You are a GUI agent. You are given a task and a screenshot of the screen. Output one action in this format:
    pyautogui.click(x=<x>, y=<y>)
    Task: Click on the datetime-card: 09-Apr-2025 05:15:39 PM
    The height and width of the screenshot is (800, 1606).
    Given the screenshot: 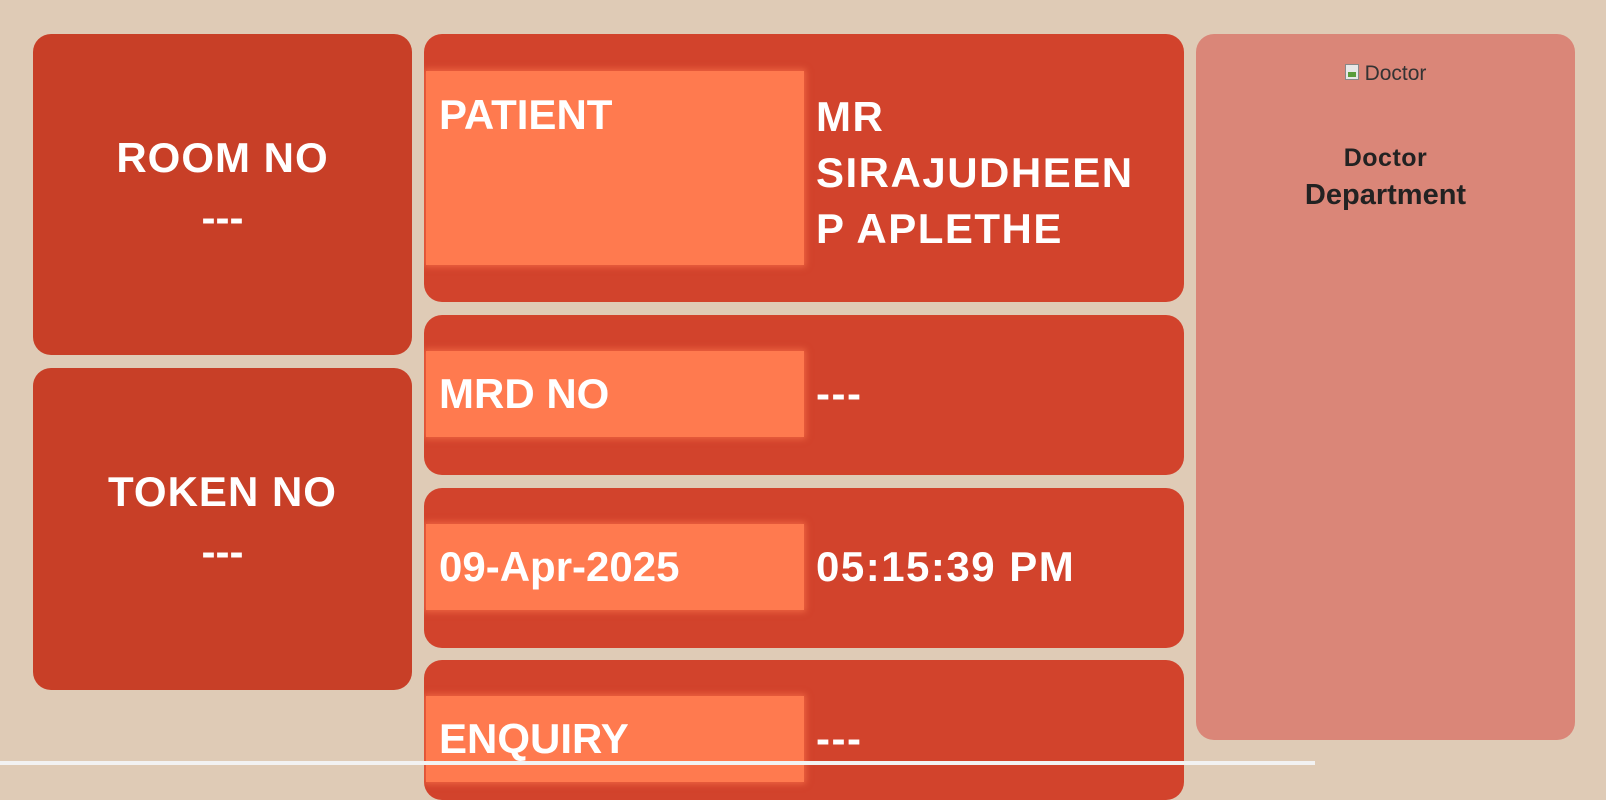 What is the action you would take?
    pyautogui.click(x=804, y=568)
    